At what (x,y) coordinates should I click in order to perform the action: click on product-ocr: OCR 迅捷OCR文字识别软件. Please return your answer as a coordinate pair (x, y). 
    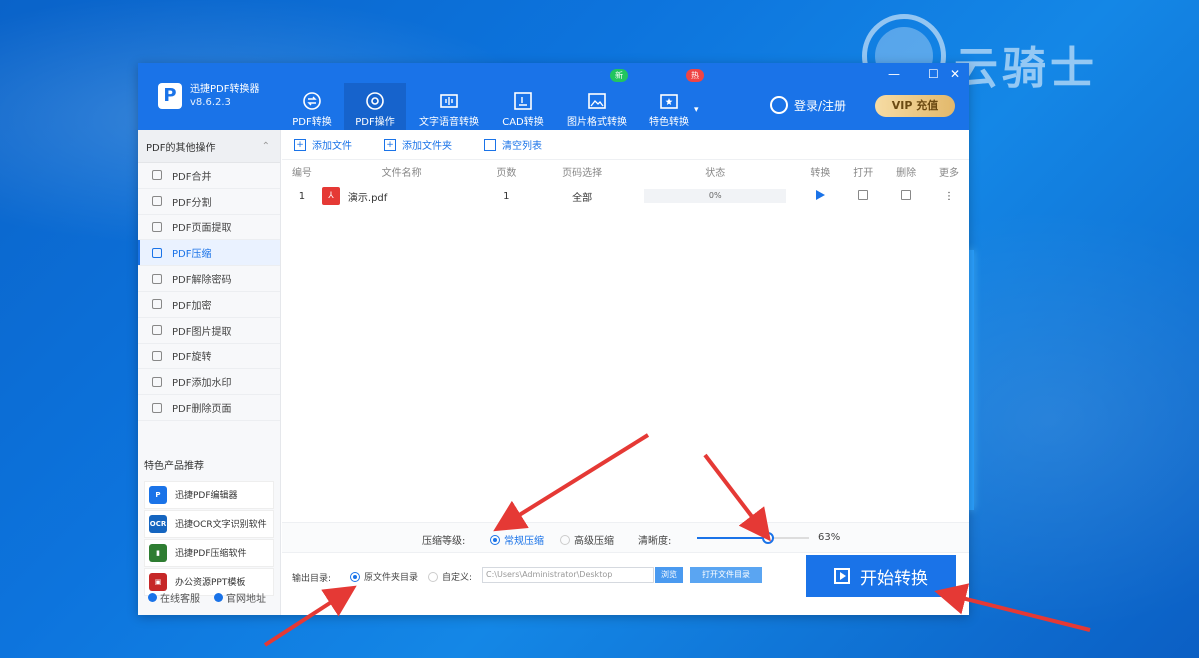
    Looking at the image, I should click on (209, 523).